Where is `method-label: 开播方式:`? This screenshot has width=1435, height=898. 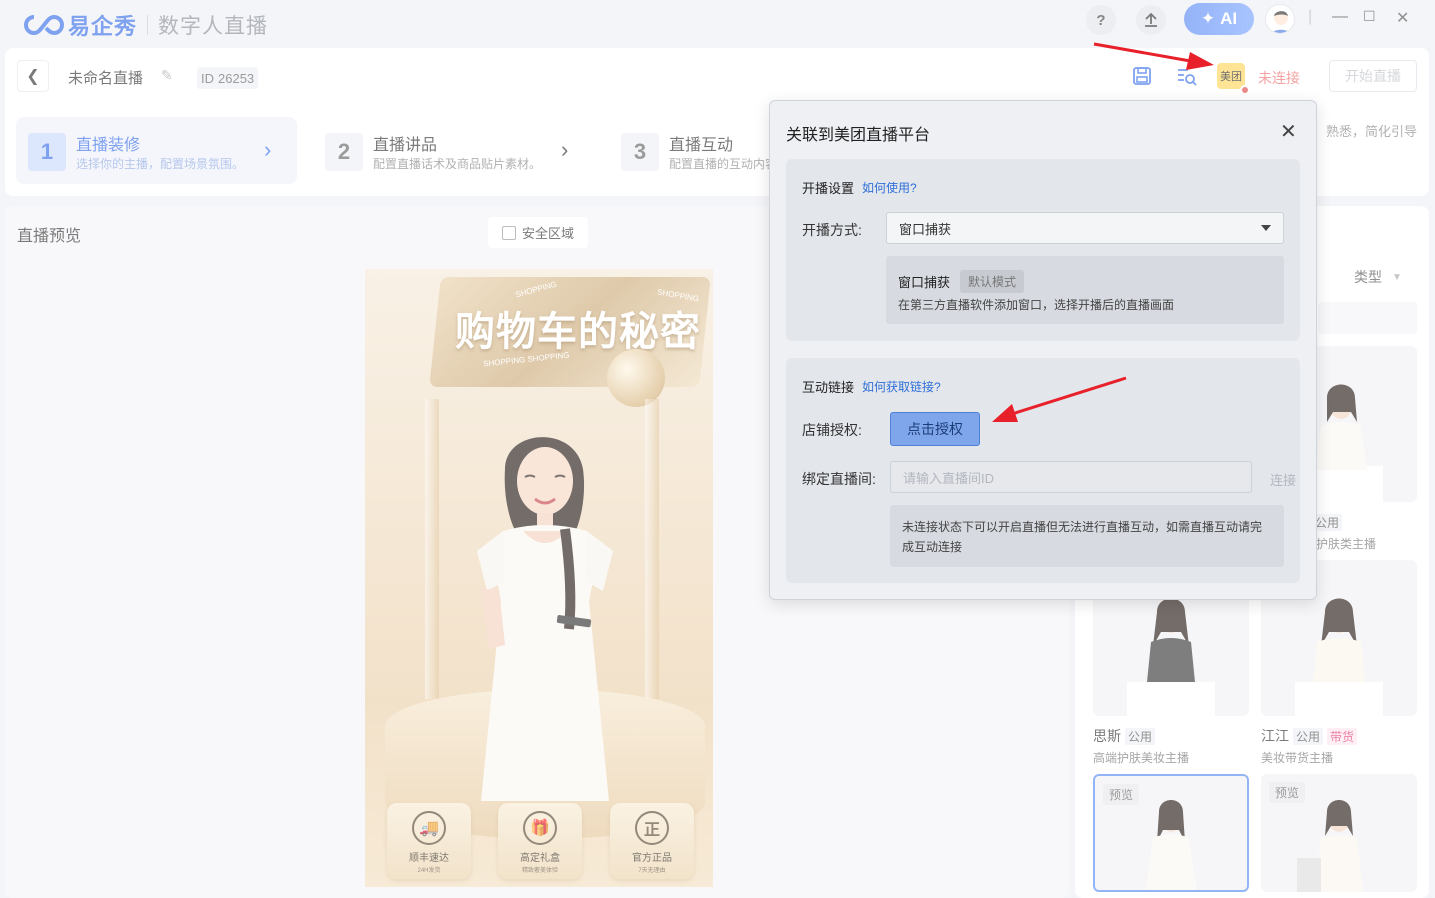 method-label: 开播方式: is located at coordinates (832, 230).